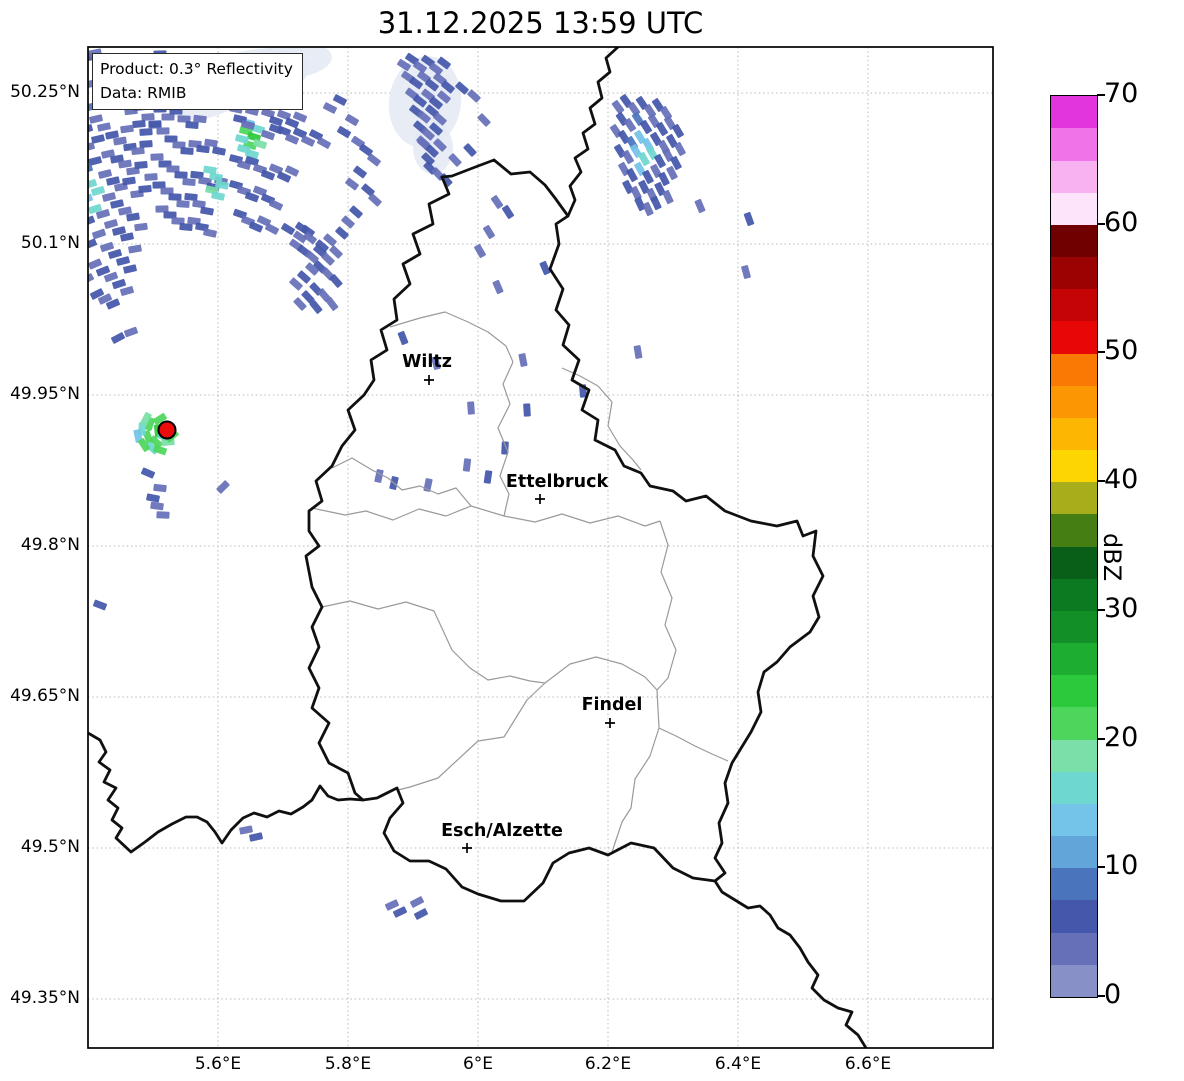  I want to click on colorbar-band-20-22.5dbz, so click(1074, 723).